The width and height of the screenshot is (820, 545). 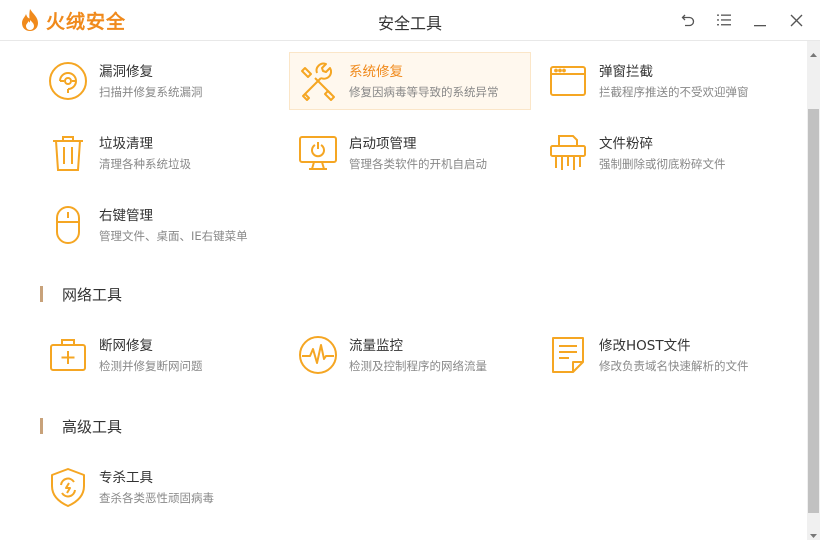 I want to click on tool-title: 启动项管理, so click(x=383, y=143).